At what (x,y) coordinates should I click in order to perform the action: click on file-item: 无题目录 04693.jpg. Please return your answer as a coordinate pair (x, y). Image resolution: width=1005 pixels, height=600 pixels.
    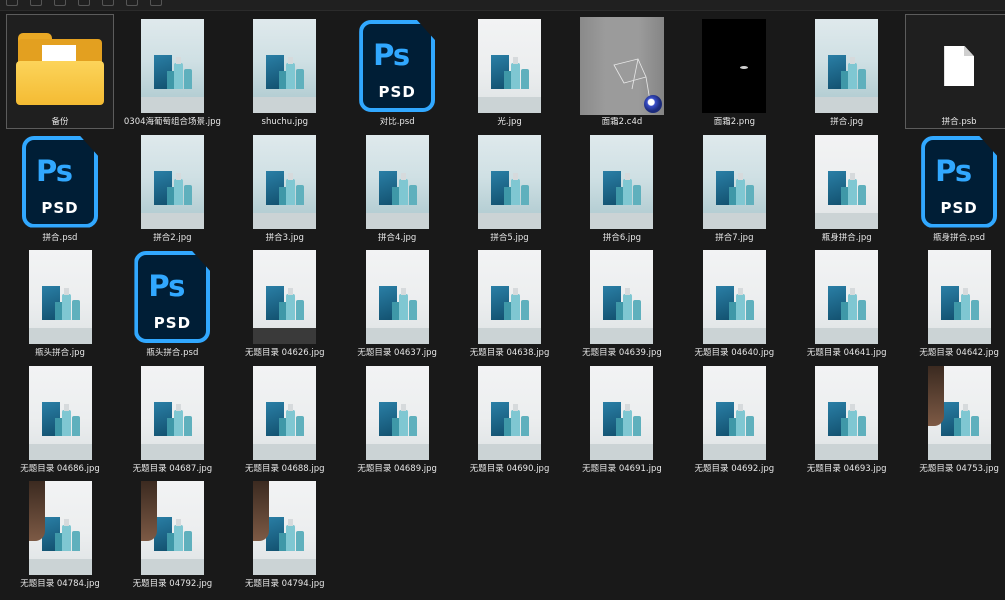
    Looking at the image, I should click on (847, 418).